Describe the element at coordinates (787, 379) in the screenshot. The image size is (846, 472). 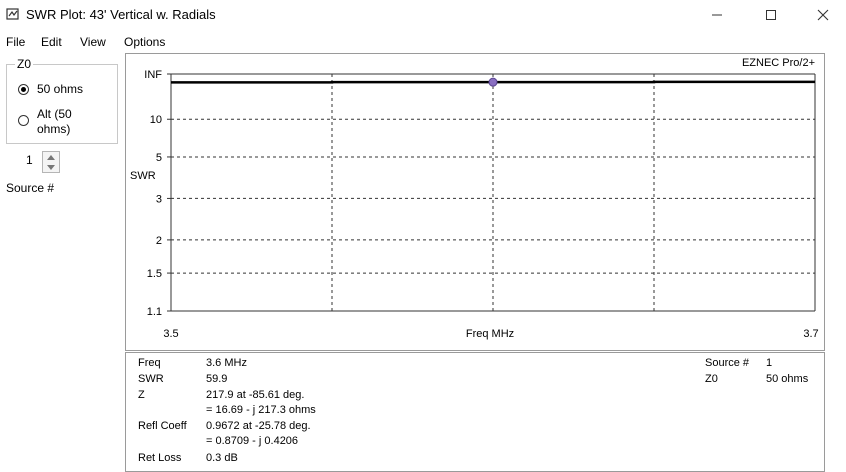
I see `info-z0-value: 50 ohms` at that location.